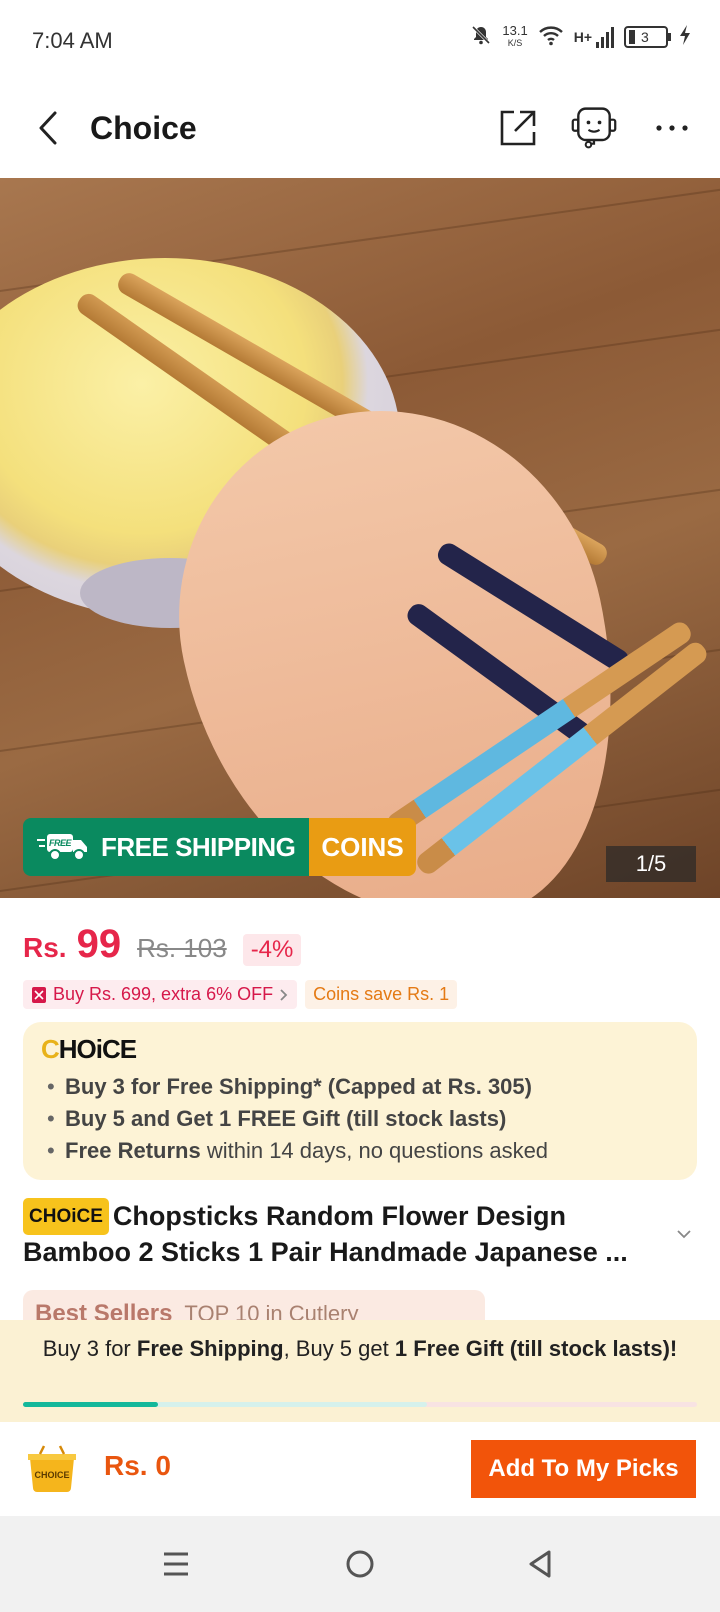  Describe the element at coordinates (360, 1469) in the screenshot. I see `bottom-action-bar: CHOICE Rs. 0 Add To My Picks` at that location.